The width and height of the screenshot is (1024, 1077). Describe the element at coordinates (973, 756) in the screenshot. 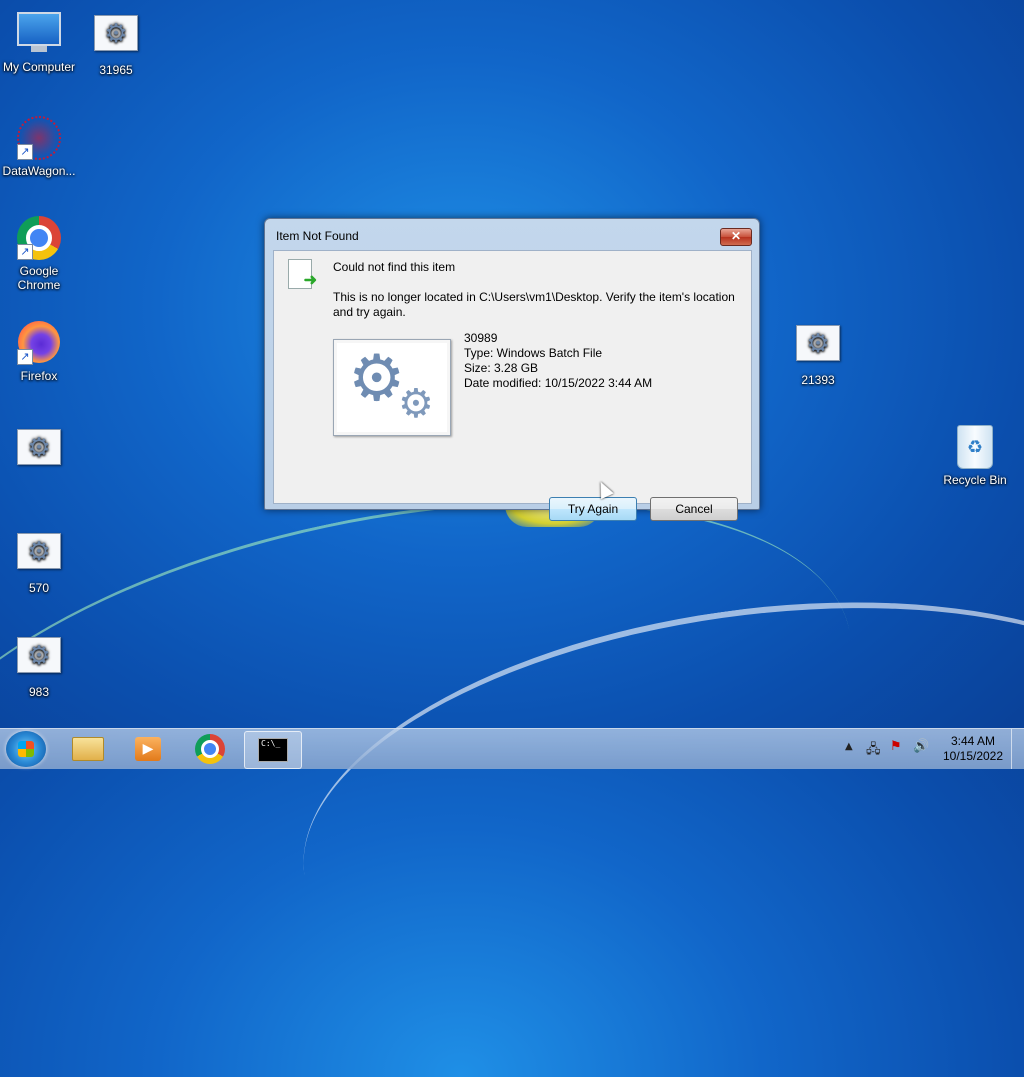

I see `clock-date: 10/15/2022` at that location.